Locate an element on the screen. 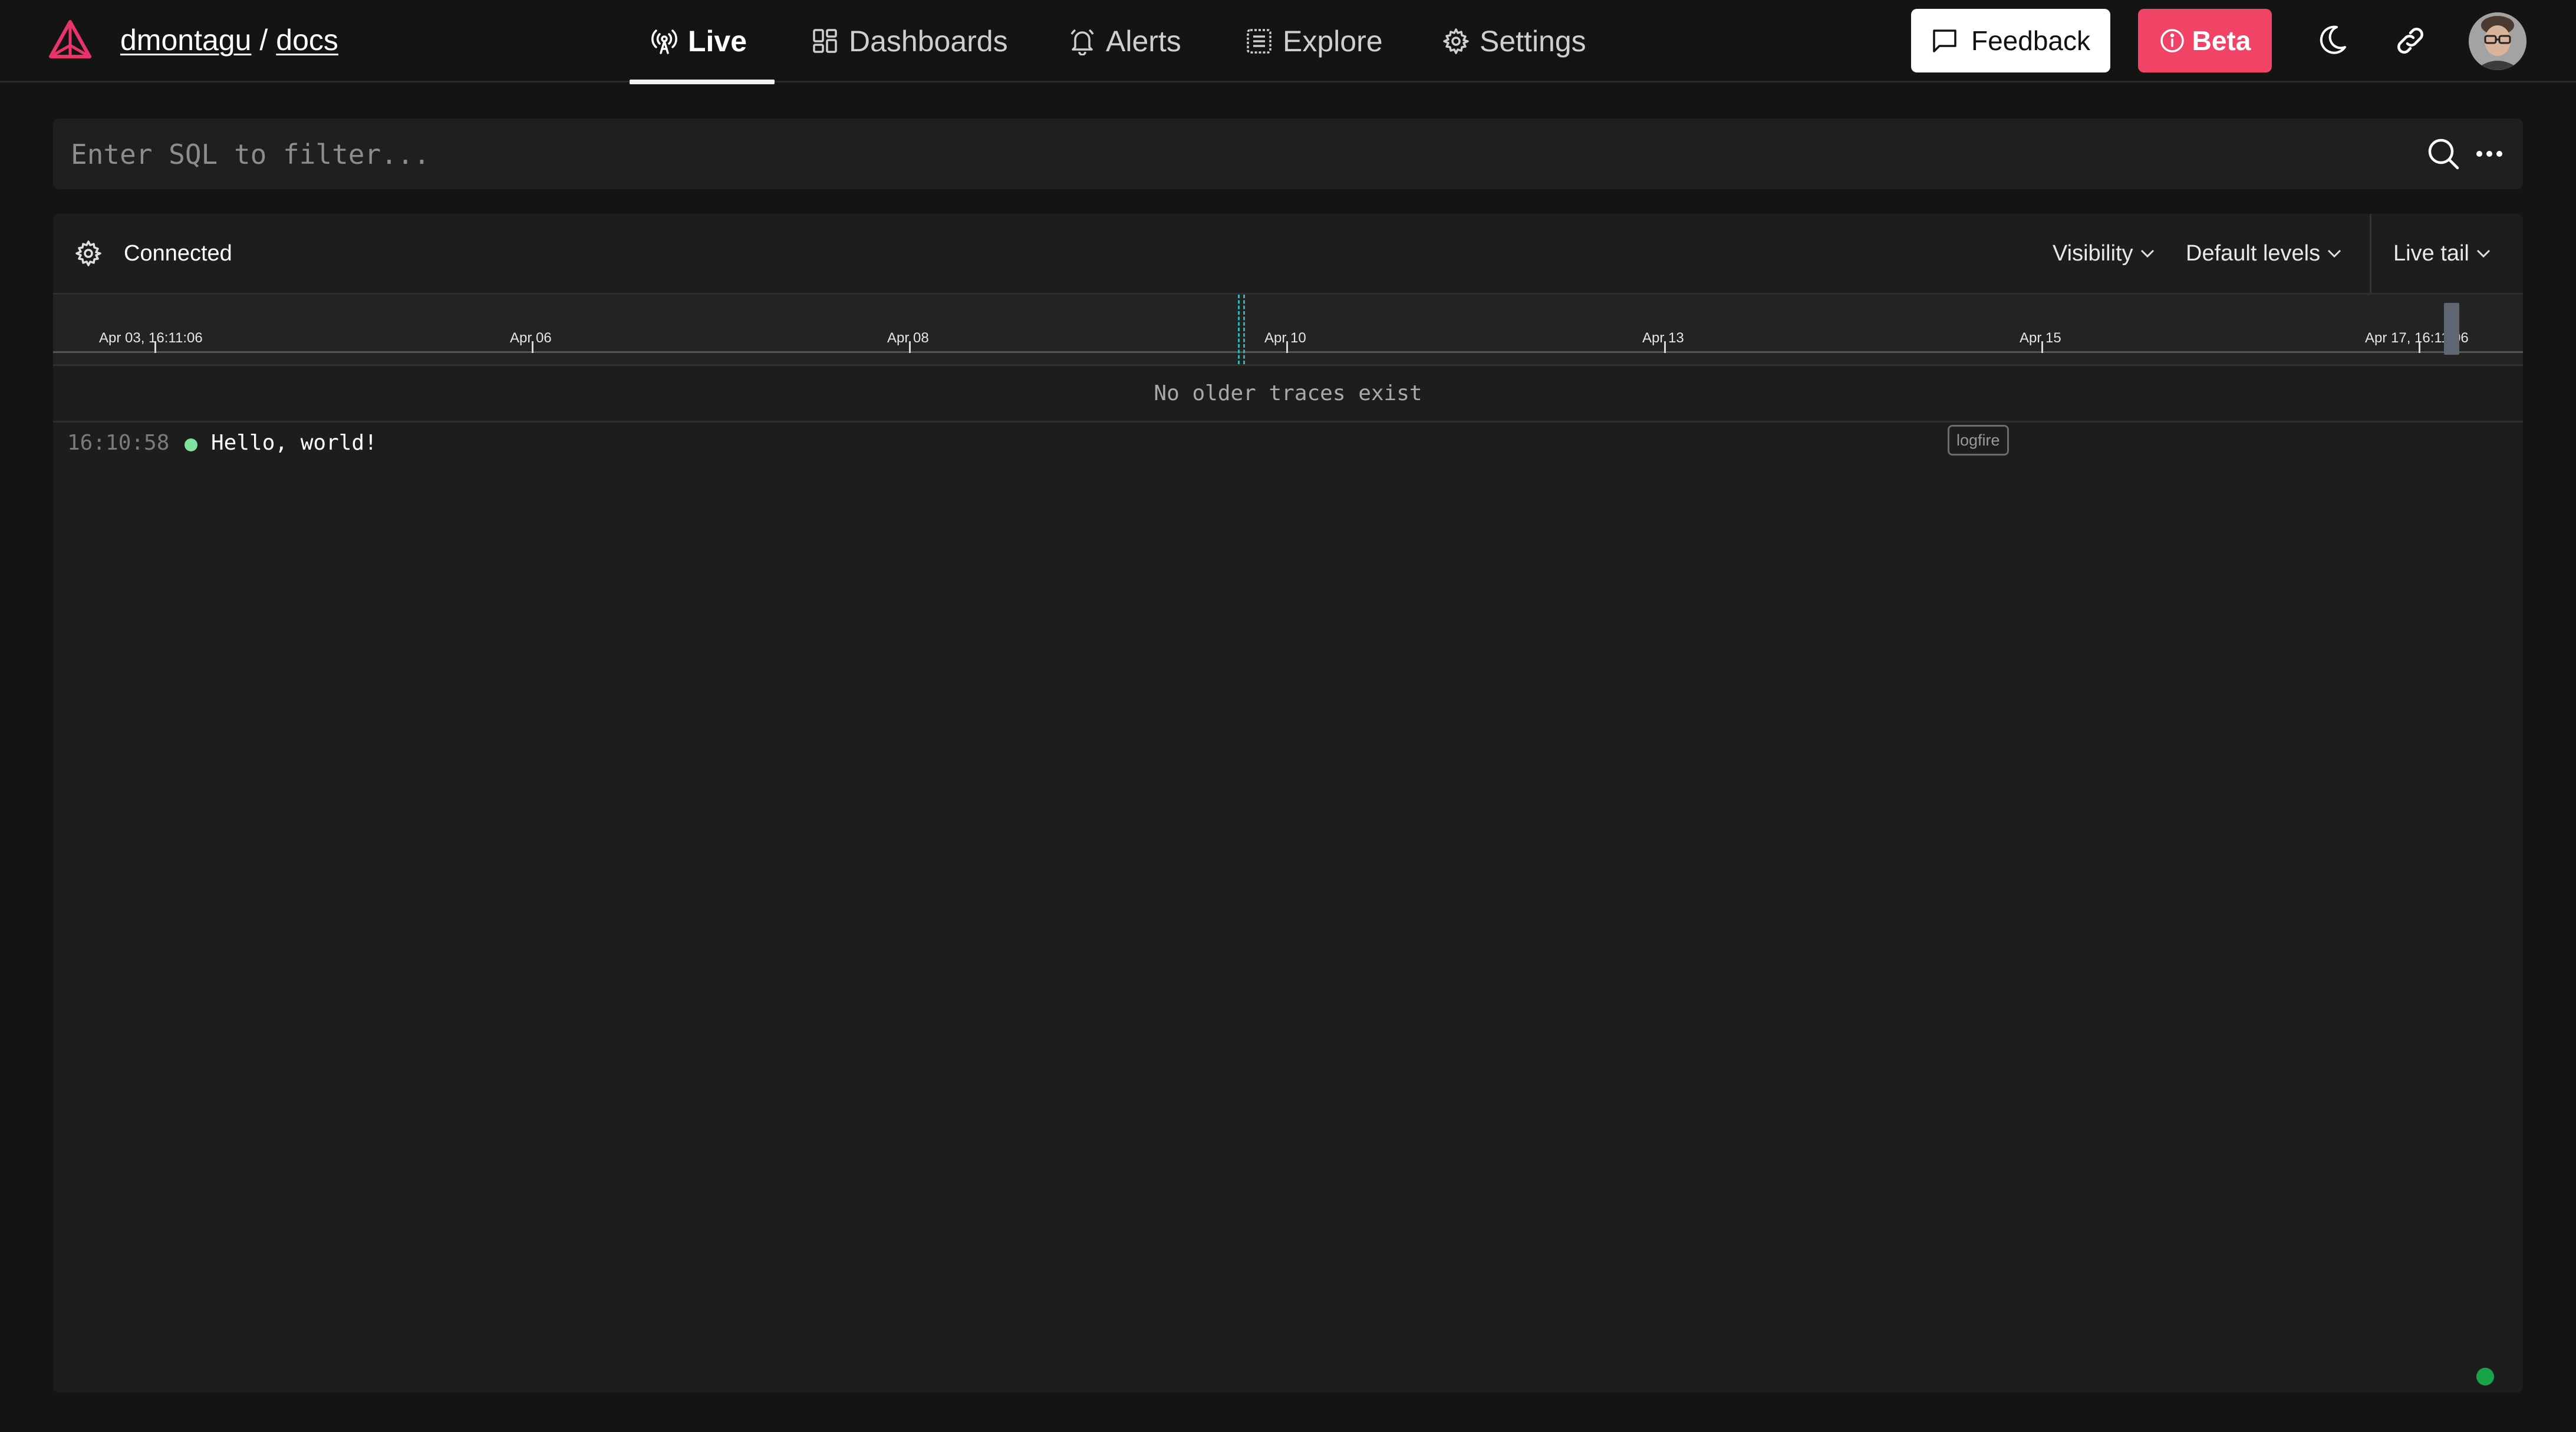 The image size is (2576, 1432). live-tail-dropdown: Live tail is located at coordinates (2443, 253).